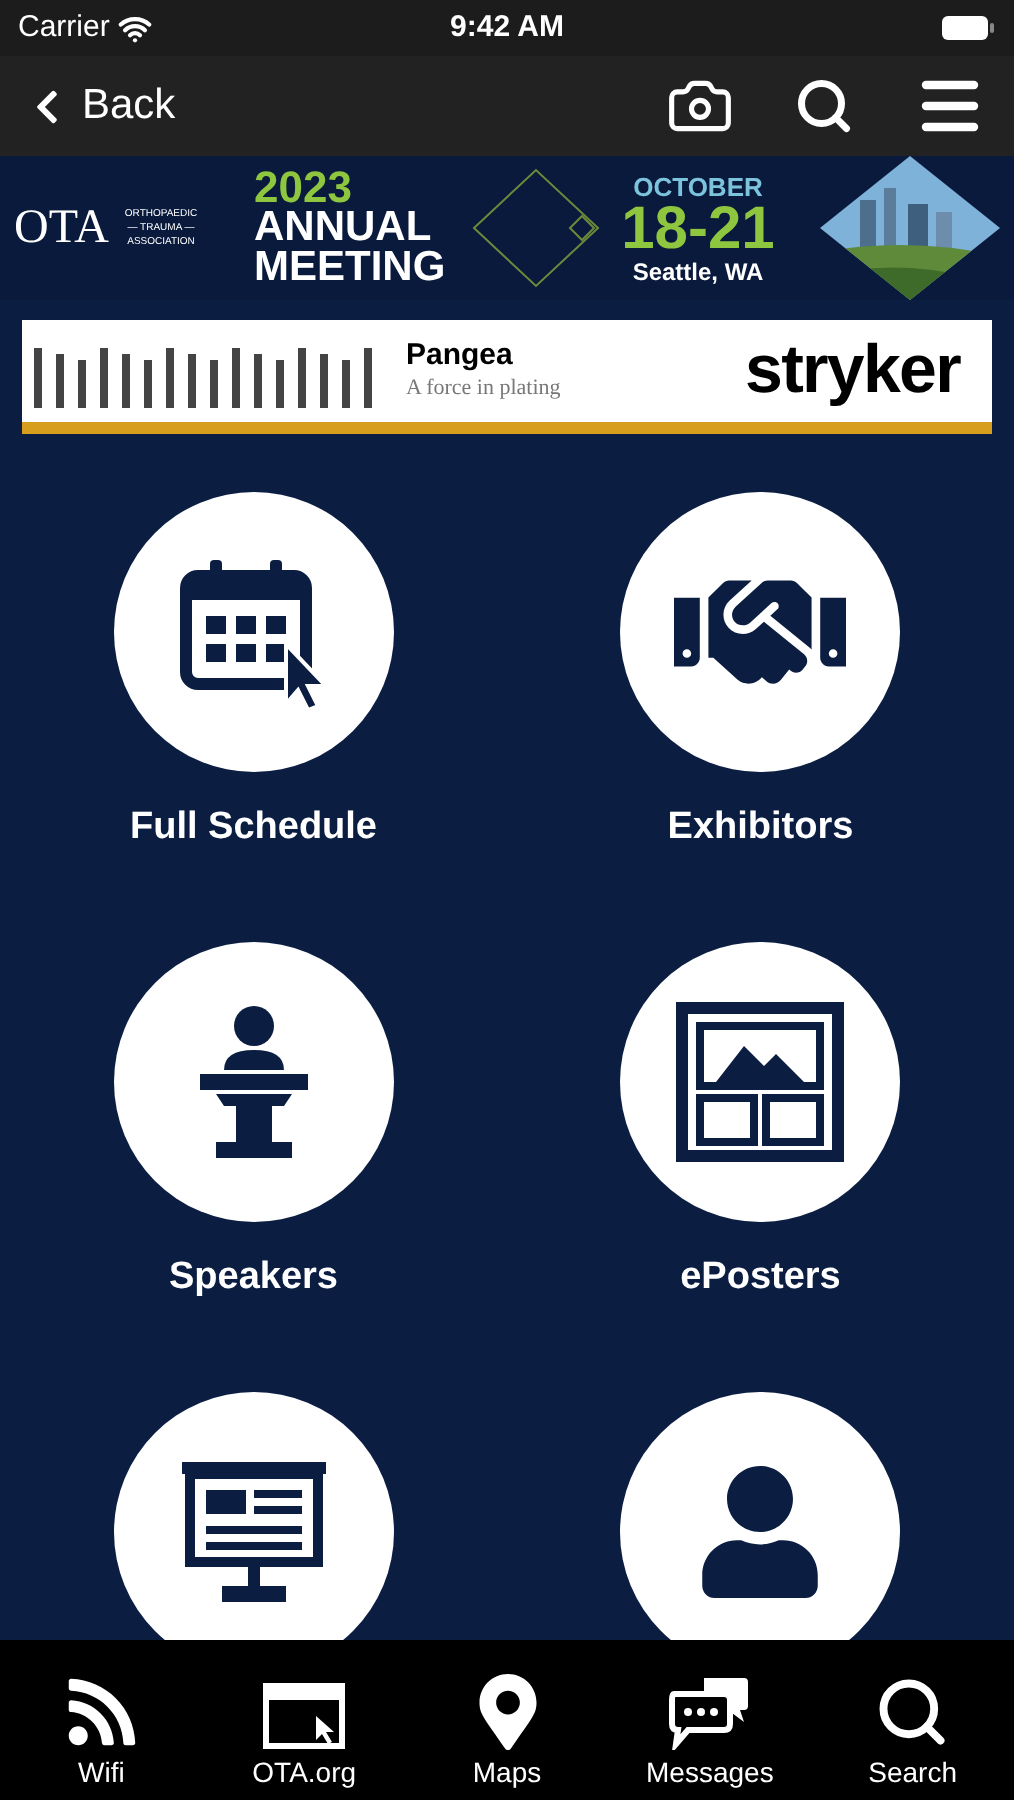  What do you see at coordinates (253, 828) in the screenshot?
I see `tile-label: Full Schedule` at bounding box center [253, 828].